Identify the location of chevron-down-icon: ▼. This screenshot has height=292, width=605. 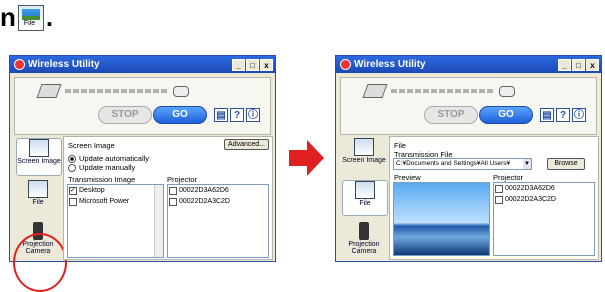
(527, 164).